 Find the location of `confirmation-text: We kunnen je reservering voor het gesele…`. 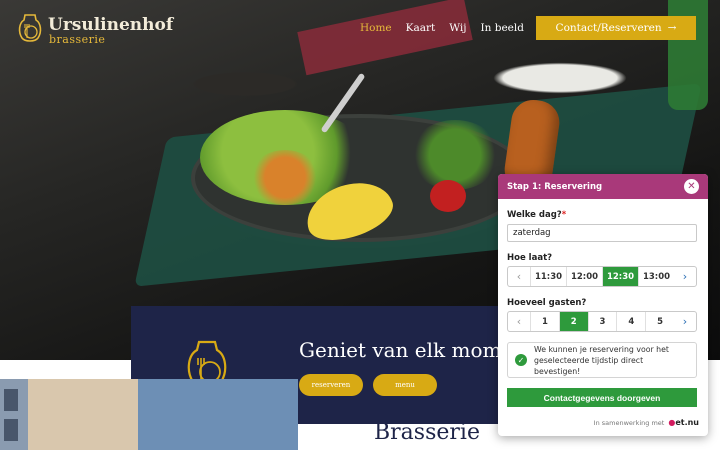

confirmation-text: We kunnen je reservering voor het gesele… is located at coordinates (601, 360).